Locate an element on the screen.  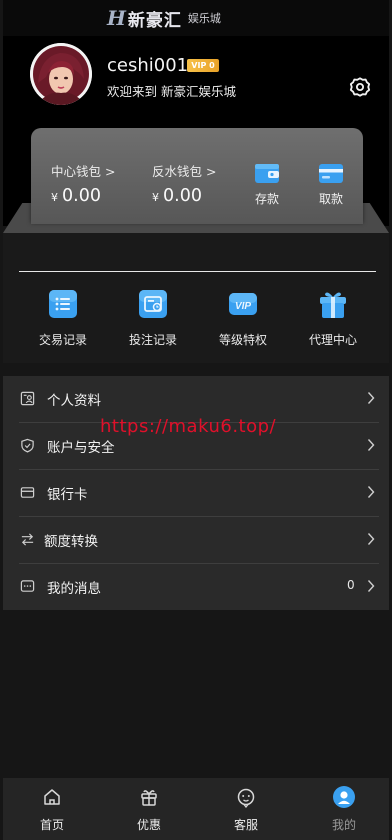
center-wallet-value: 0.00 is located at coordinates (81, 196).